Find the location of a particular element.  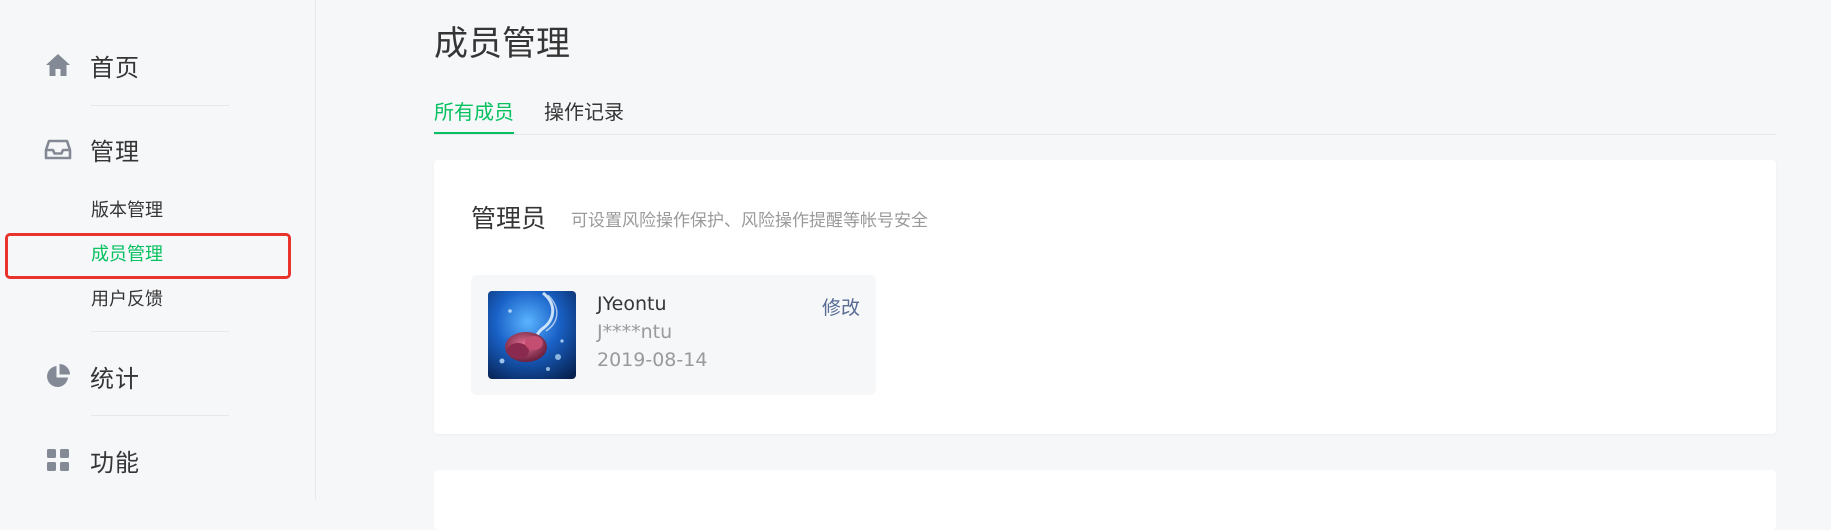

tab-bar: 所有成员 操作记录 is located at coordinates (1105, 115).